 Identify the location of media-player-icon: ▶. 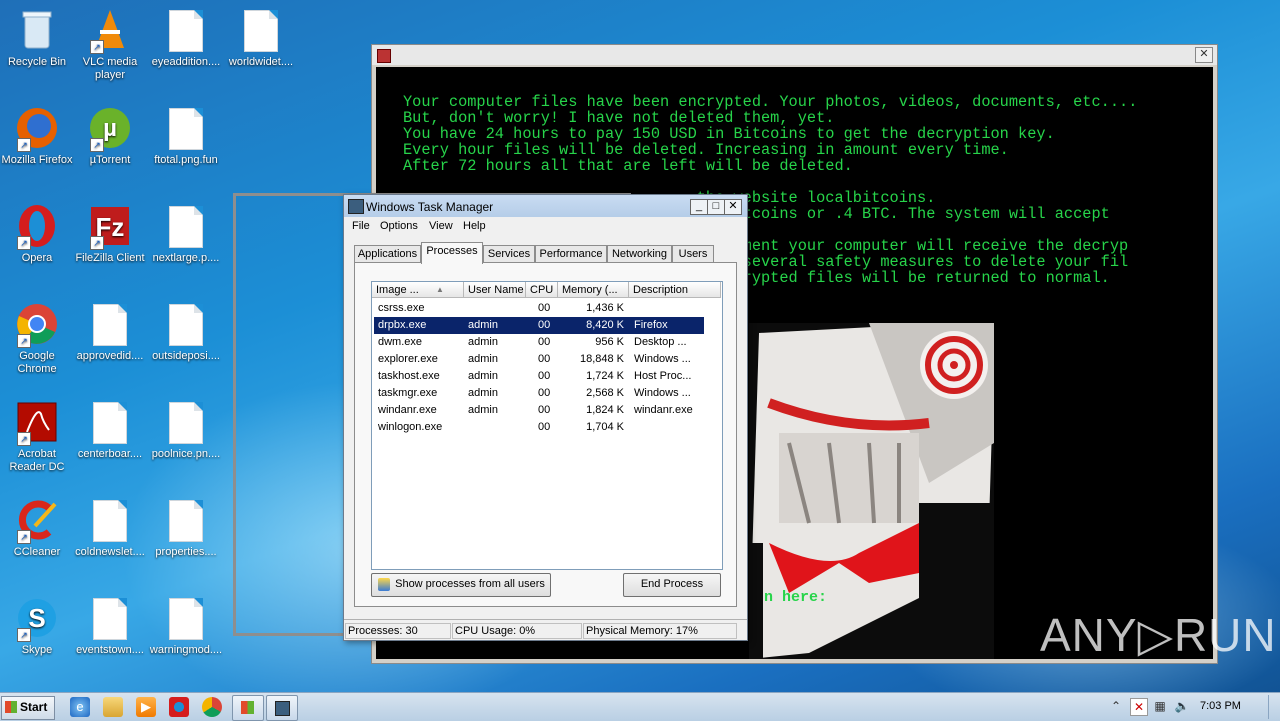
(146, 707).